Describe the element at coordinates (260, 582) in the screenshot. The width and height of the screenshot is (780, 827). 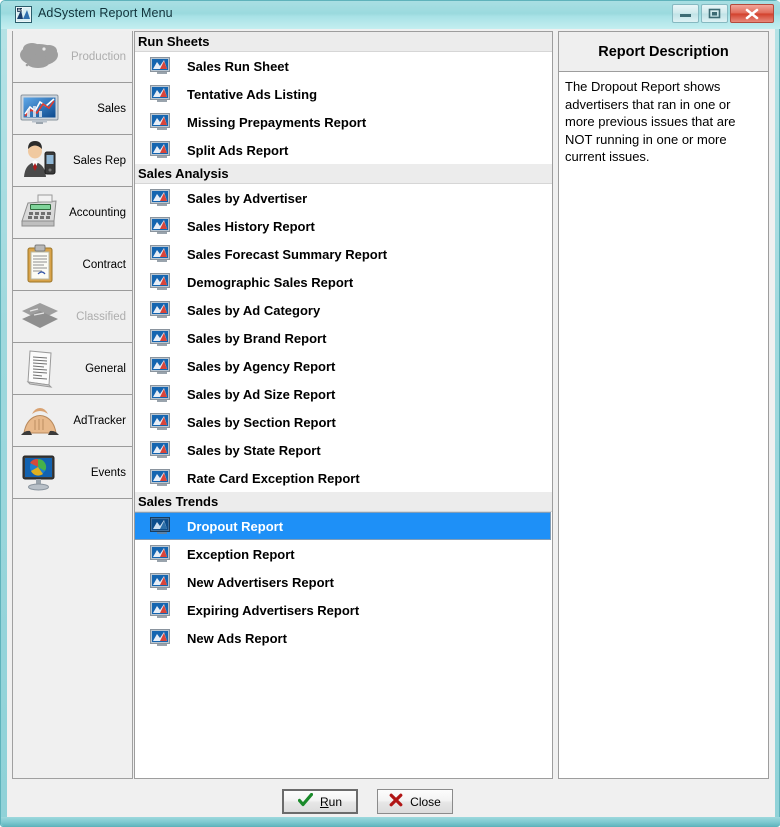
I see `report-item-label: New Advertisers Report` at that location.